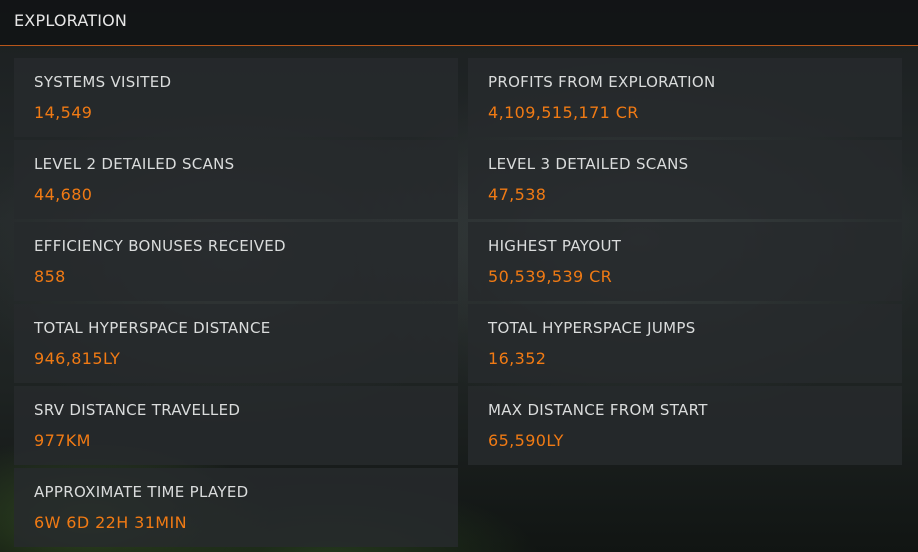 The image size is (918, 552). I want to click on stat-label: LEVEL 2 DETAILED SCANS, so click(134, 164).